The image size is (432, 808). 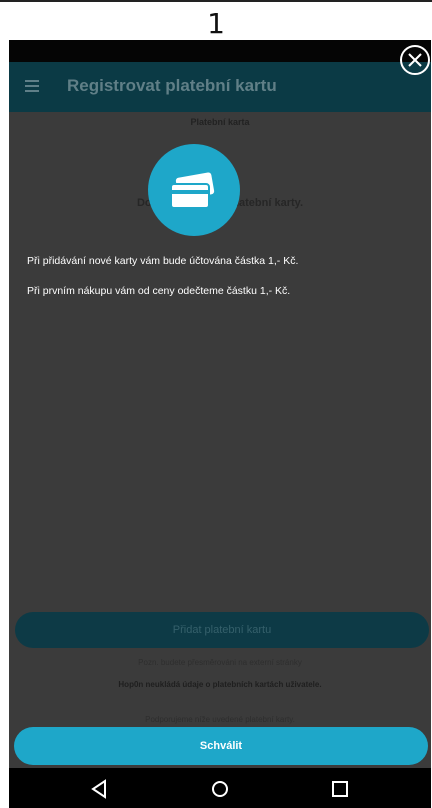 What do you see at coordinates (222, 630) in the screenshot?
I see `add-card-button: Přidat platební kartu` at bounding box center [222, 630].